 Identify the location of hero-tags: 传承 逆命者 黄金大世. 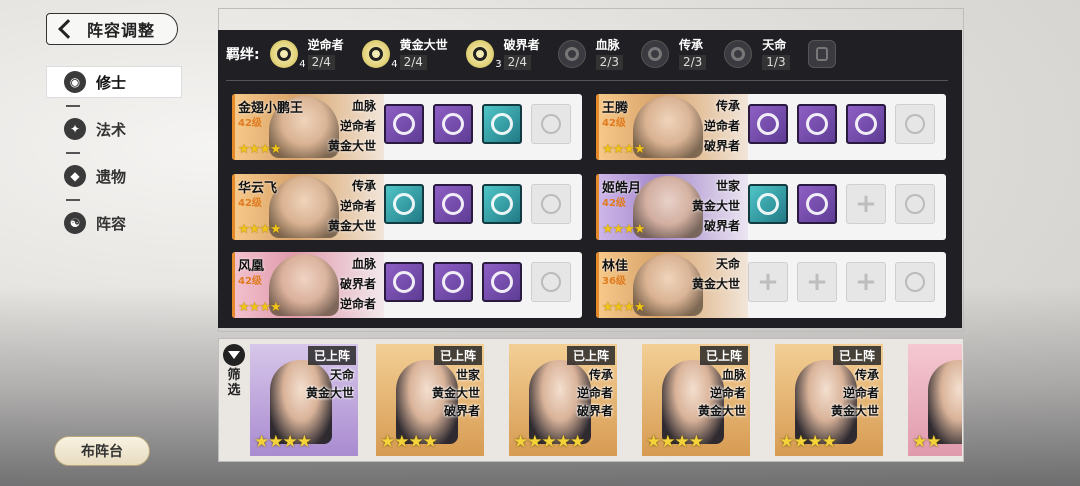
(854, 393).